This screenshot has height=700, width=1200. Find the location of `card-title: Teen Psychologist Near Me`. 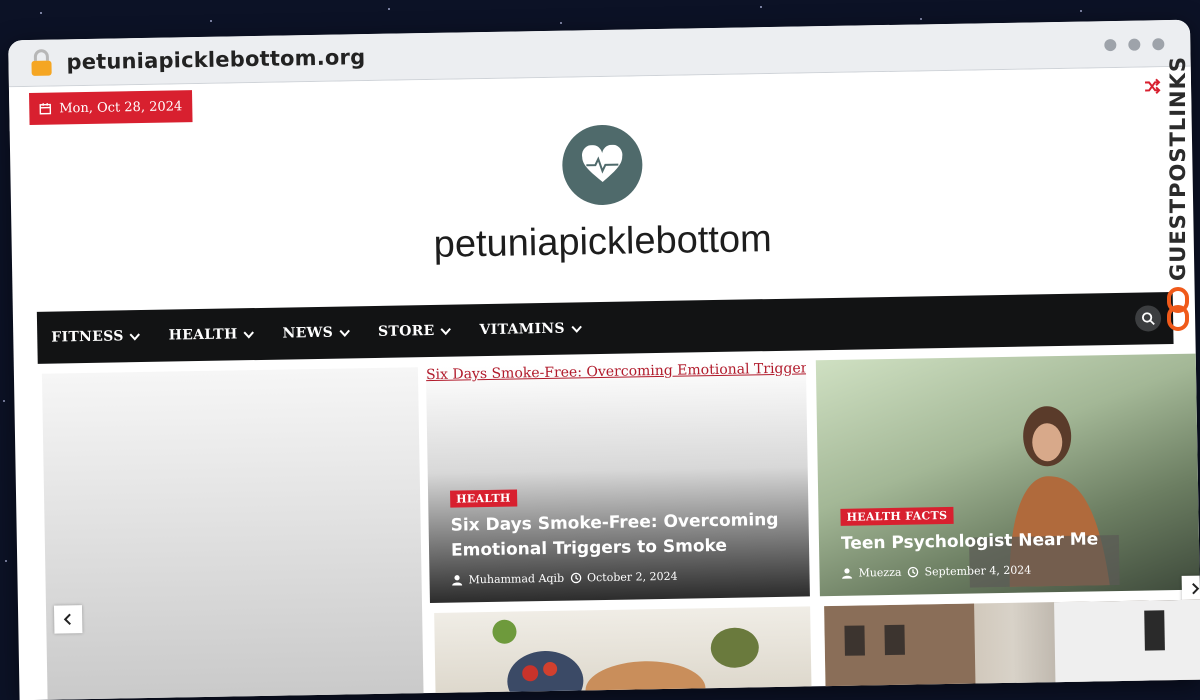

card-title: Teen Psychologist Near Me is located at coordinates (1009, 541).